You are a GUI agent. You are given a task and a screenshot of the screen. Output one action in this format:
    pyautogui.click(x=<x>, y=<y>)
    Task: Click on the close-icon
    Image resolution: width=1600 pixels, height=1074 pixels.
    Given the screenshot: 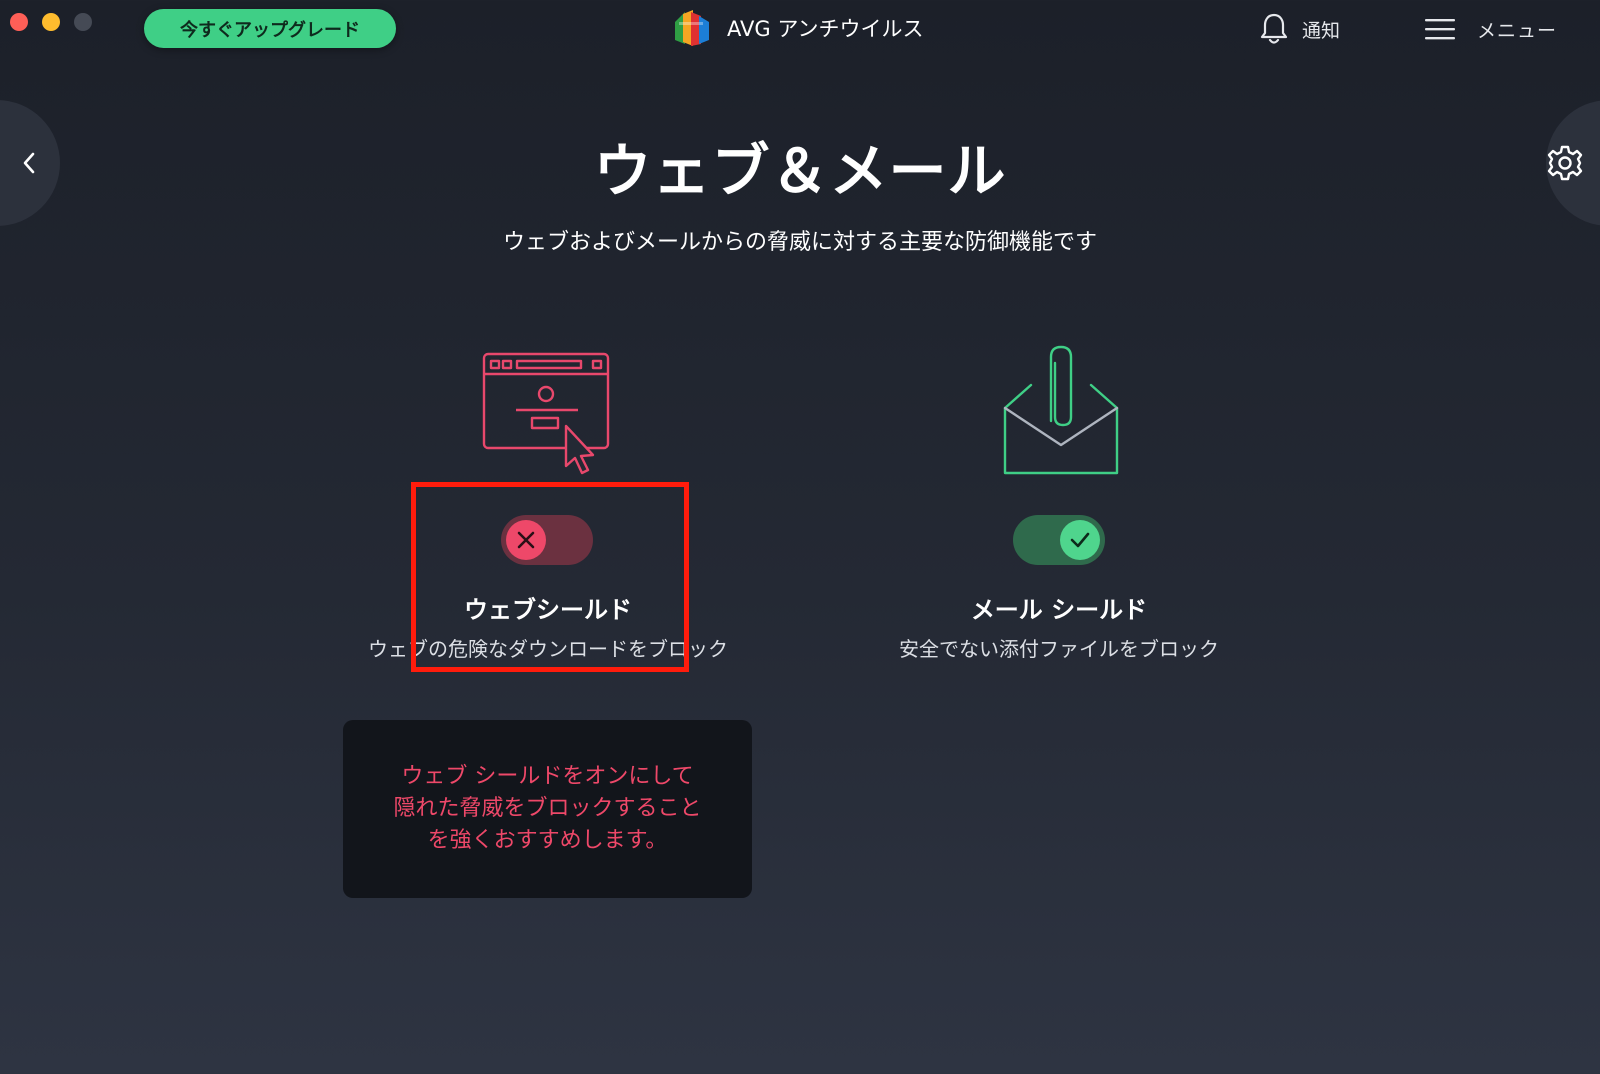 What is the action you would take?
    pyautogui.click(x=526, y=540)
    